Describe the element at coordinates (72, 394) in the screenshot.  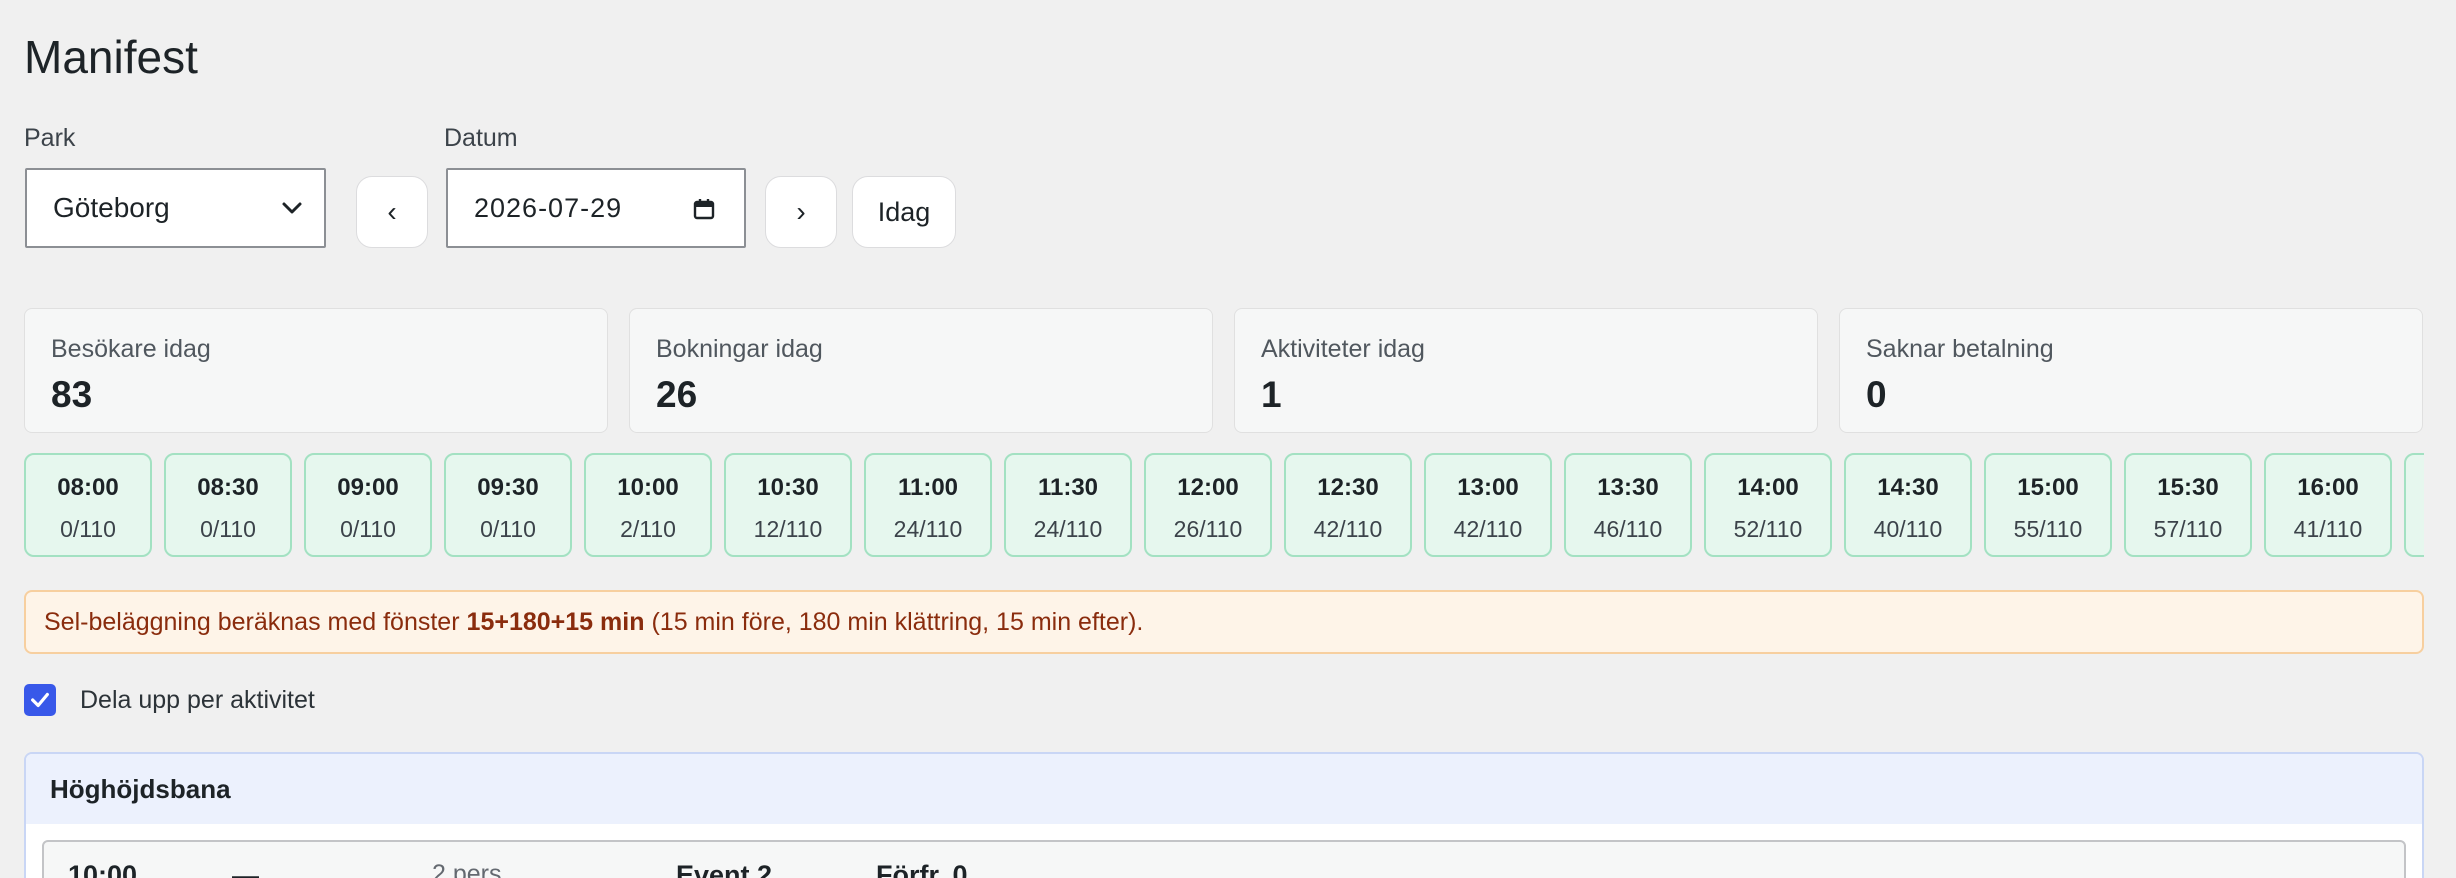
I see `stat-value: 83` at that location.